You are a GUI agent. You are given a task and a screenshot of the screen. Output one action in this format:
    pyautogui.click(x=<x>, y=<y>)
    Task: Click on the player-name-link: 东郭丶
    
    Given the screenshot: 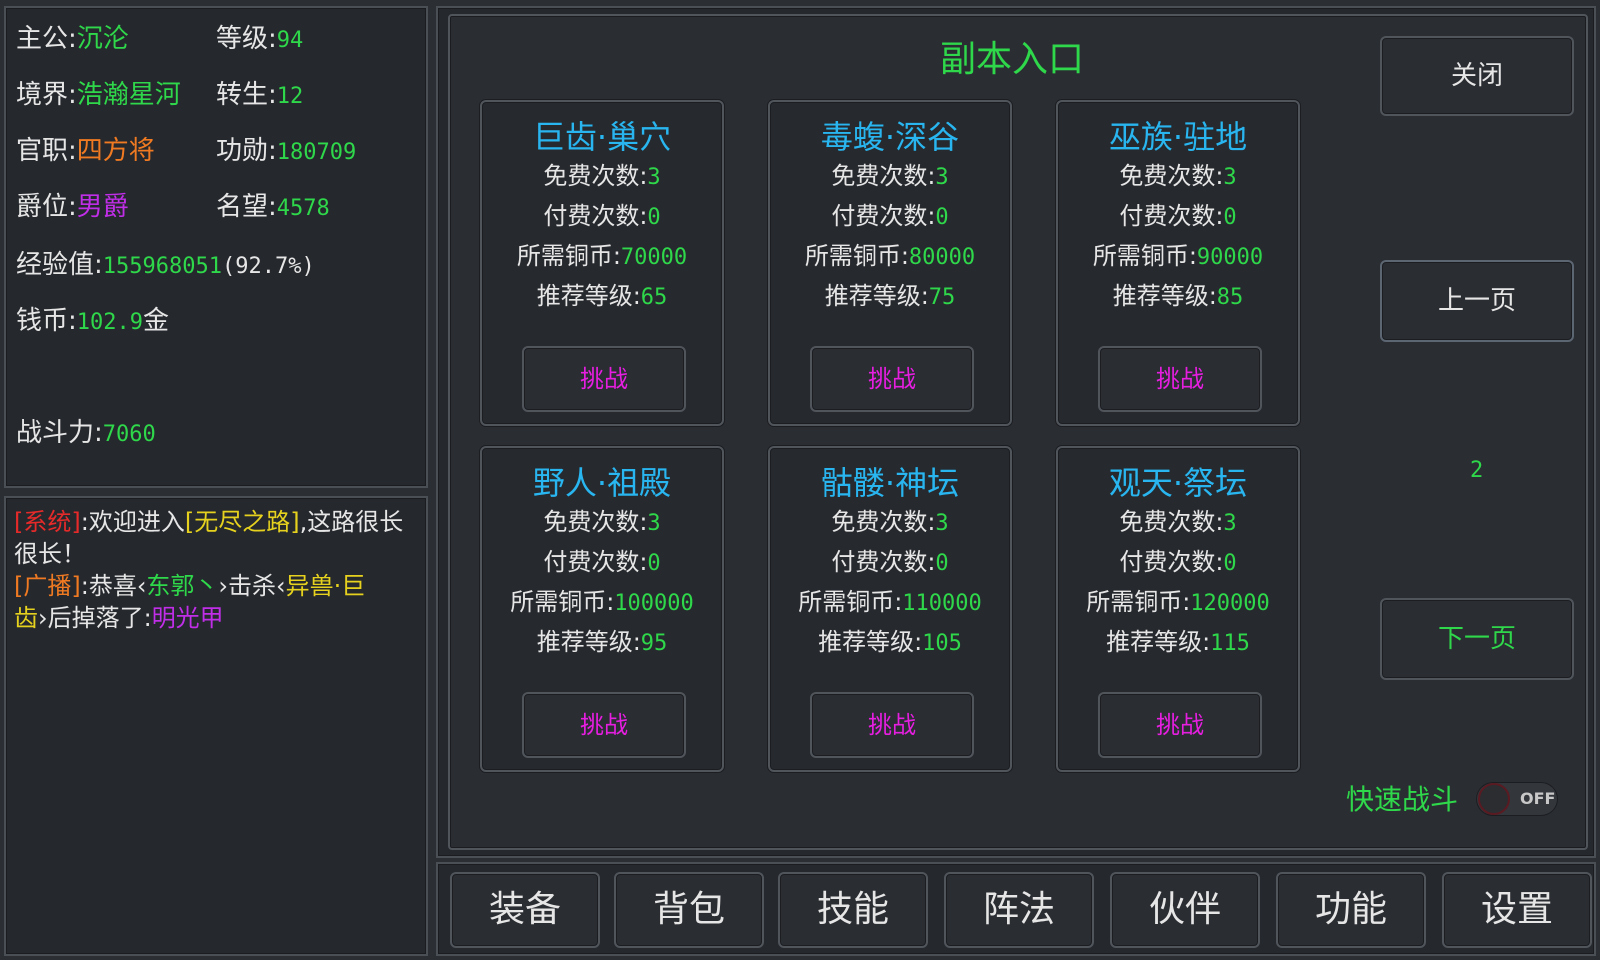 What is the action you would take?
    pyautogui.click(x=182, y=586)
    